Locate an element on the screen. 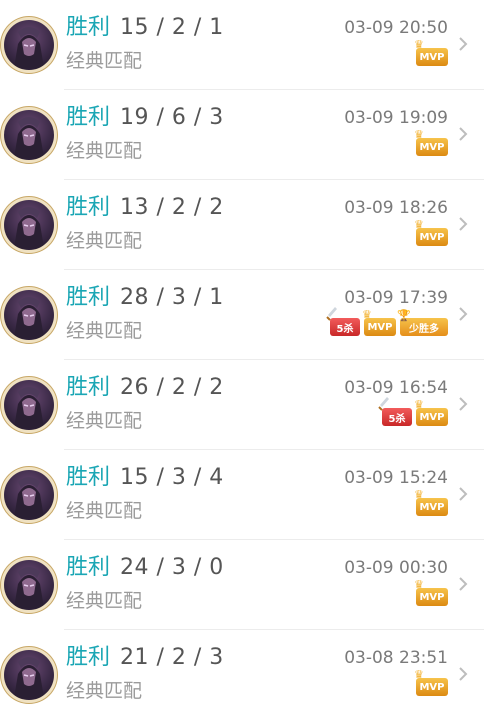 This screenshot has width=484, height=720. match-kda: 15 / 3 / 4 is located at coordinates (172, 477).